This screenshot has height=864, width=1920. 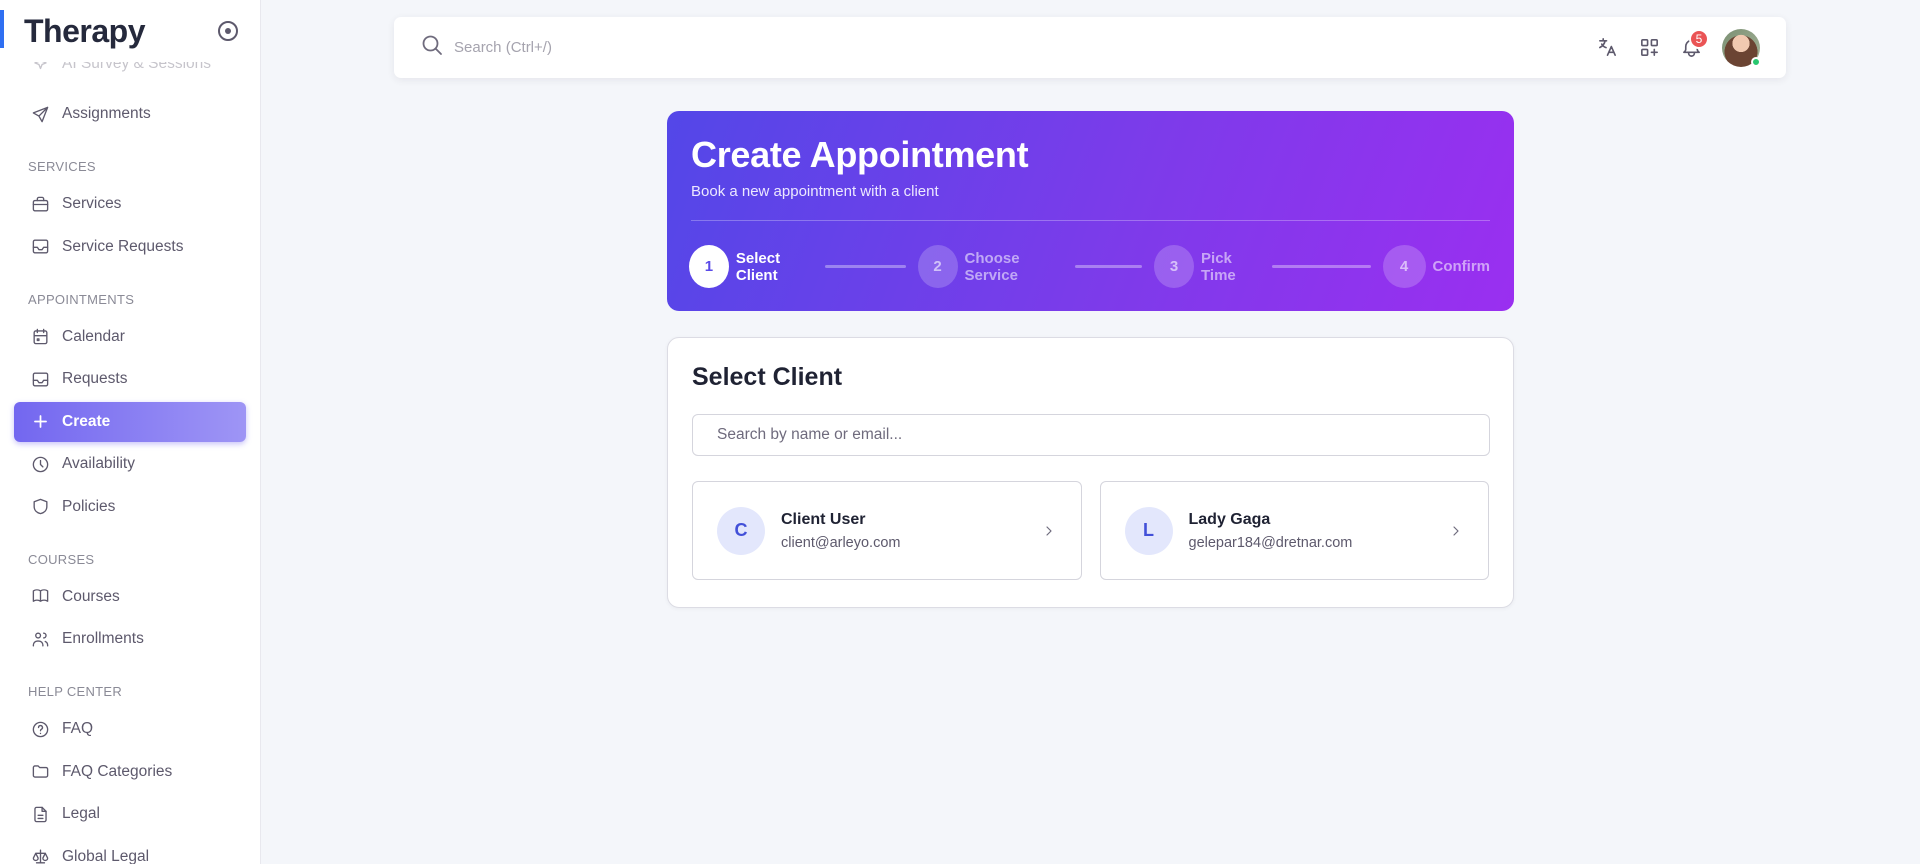 What do you see at coordinates (228, 31) in the screenshot?
I see `sidebar-toggle-icon` at bounding box center [228, 31].